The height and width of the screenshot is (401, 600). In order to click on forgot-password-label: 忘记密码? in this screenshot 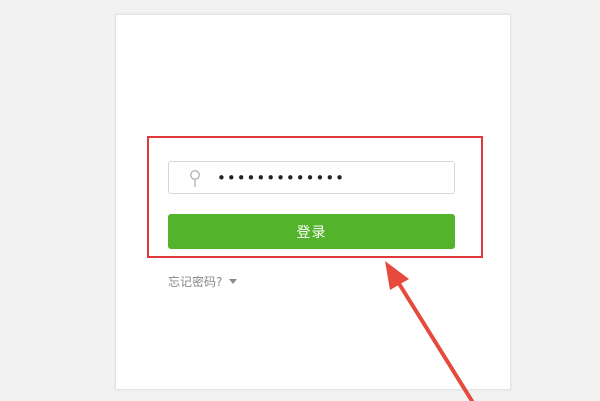, I will do `click(195, 281)`.